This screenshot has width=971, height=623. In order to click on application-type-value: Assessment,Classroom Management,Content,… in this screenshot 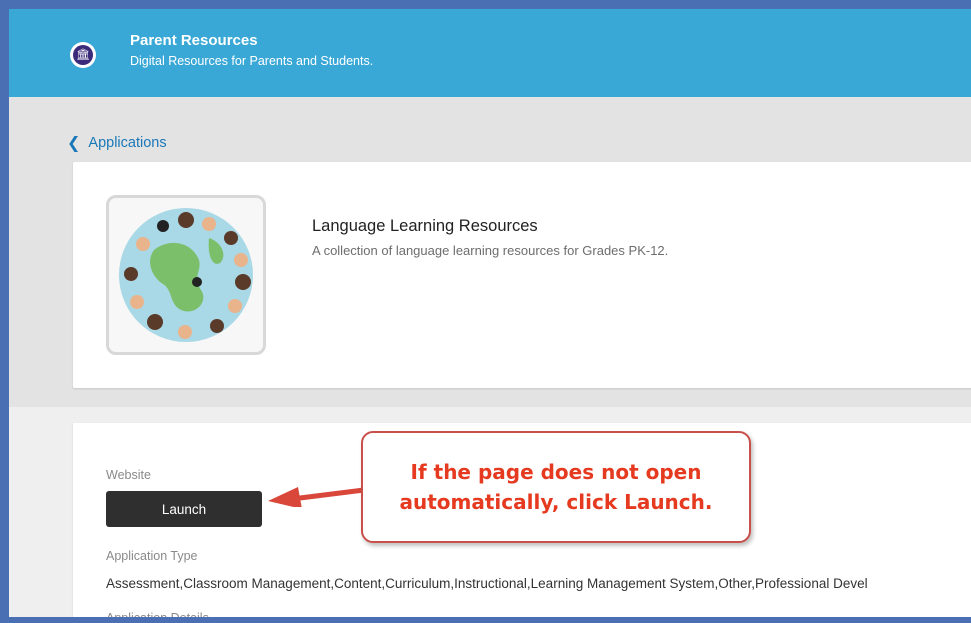, I will do `click(487, 583)`.